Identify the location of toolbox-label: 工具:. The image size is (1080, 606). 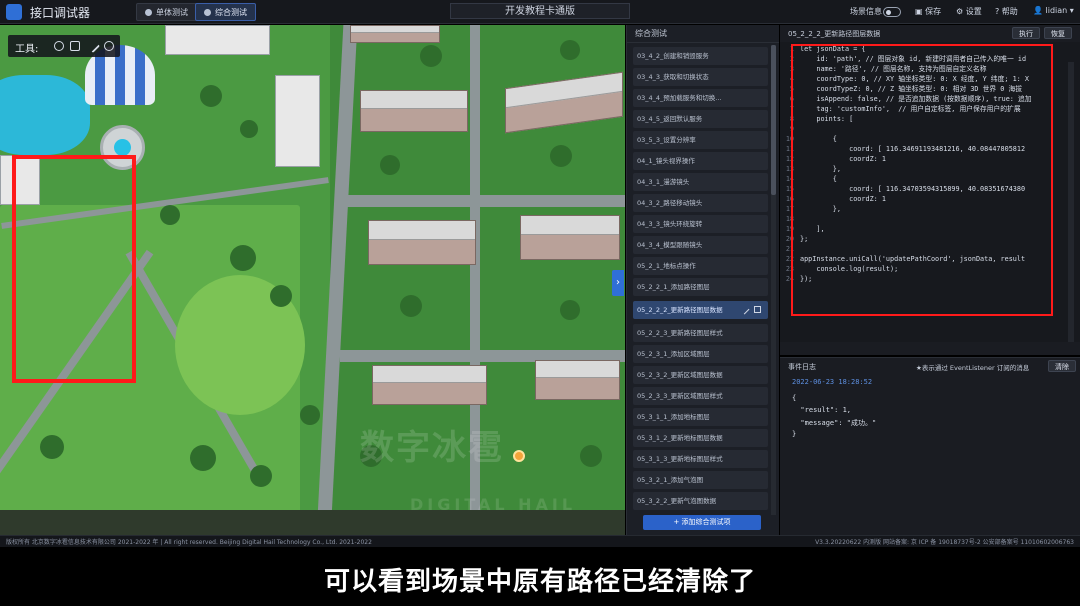
(27, 49).